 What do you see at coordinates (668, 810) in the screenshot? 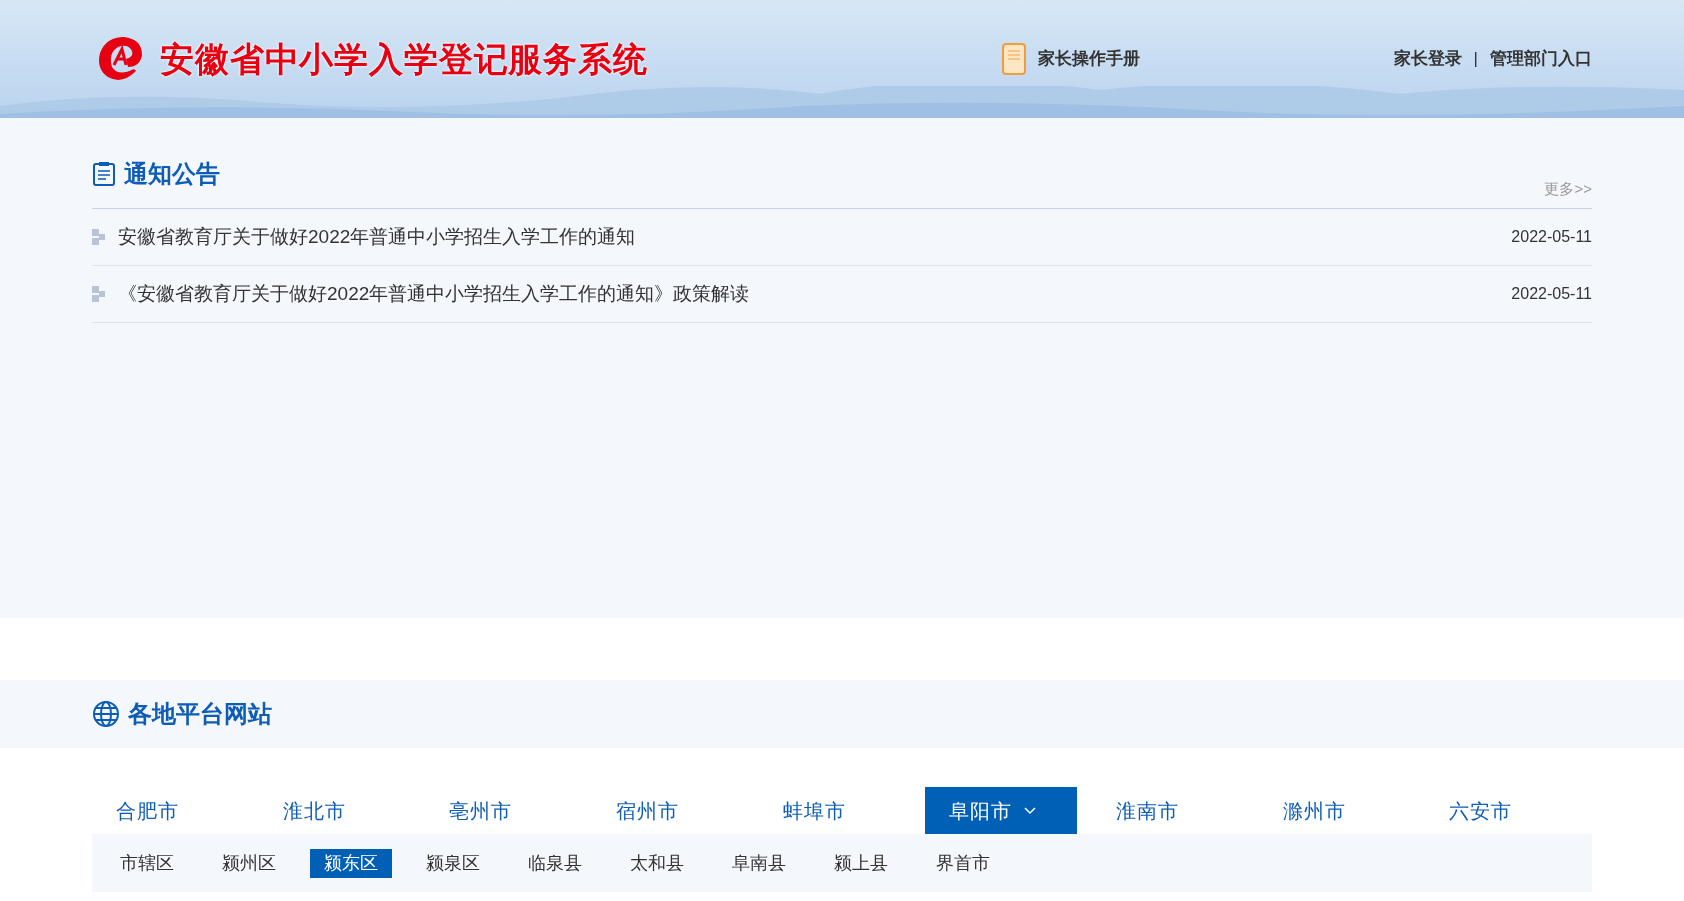
I see `city-tab: 宿州市` at bounding box center [668, 810].